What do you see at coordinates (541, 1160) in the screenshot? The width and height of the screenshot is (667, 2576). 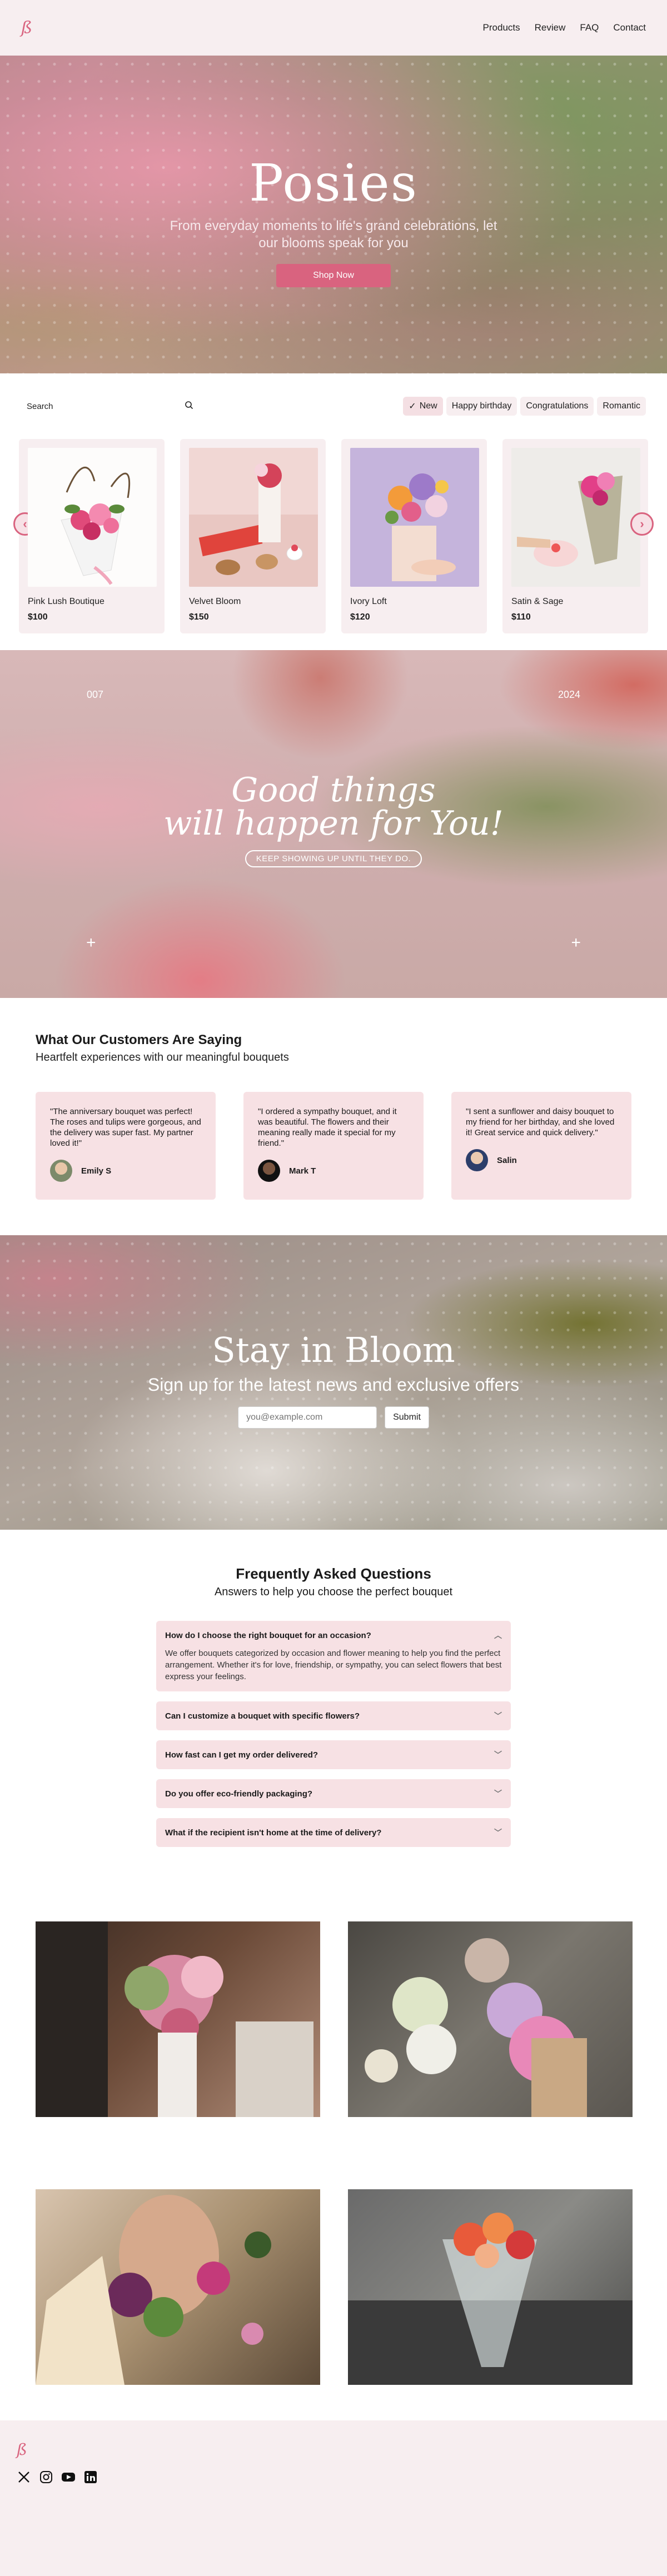 I see `testimonial-author: Salin` at bounding box center [541, 1160].